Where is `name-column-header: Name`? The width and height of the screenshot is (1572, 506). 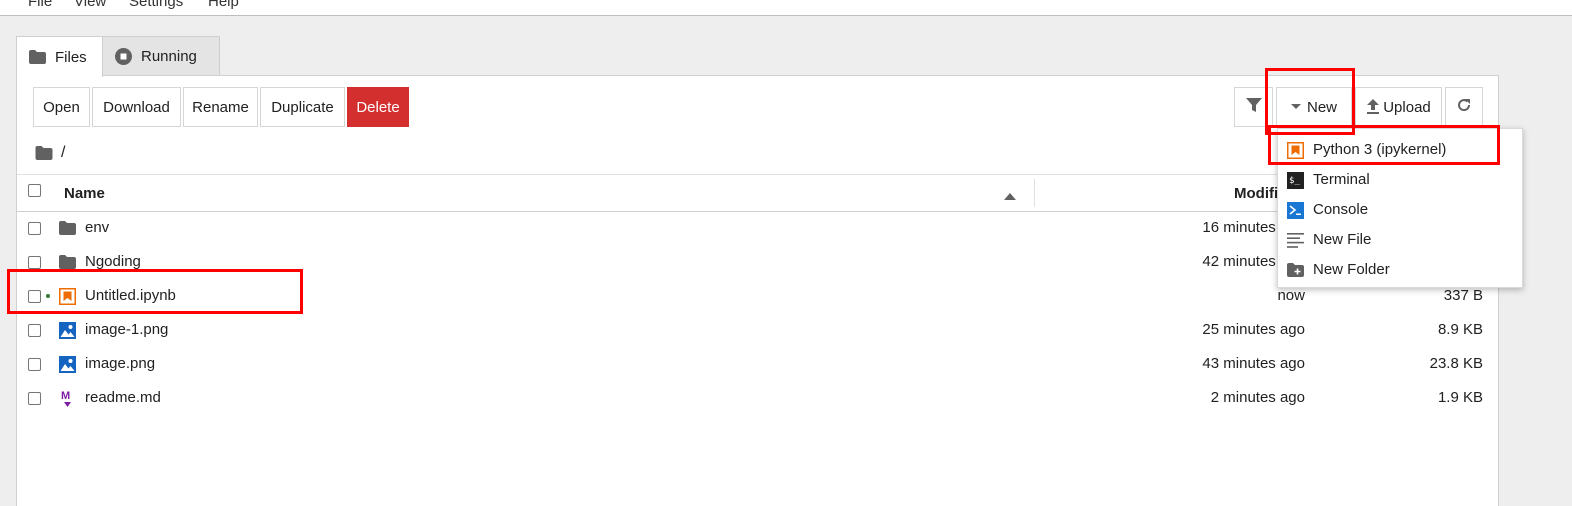
name-column-header: Name is located at coordinates (84, 193).